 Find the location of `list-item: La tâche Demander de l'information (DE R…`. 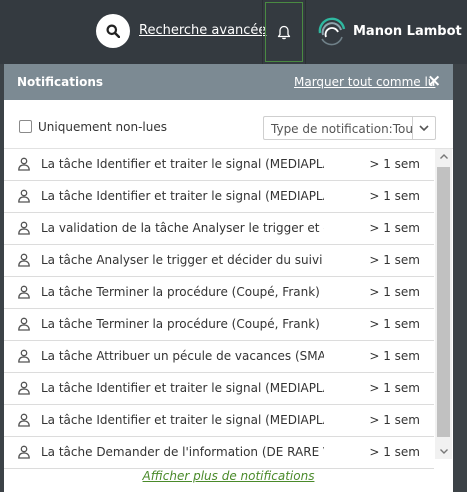

list-item: La tâche Demander de l'information (DE R… is located at coordinates (219, 453).